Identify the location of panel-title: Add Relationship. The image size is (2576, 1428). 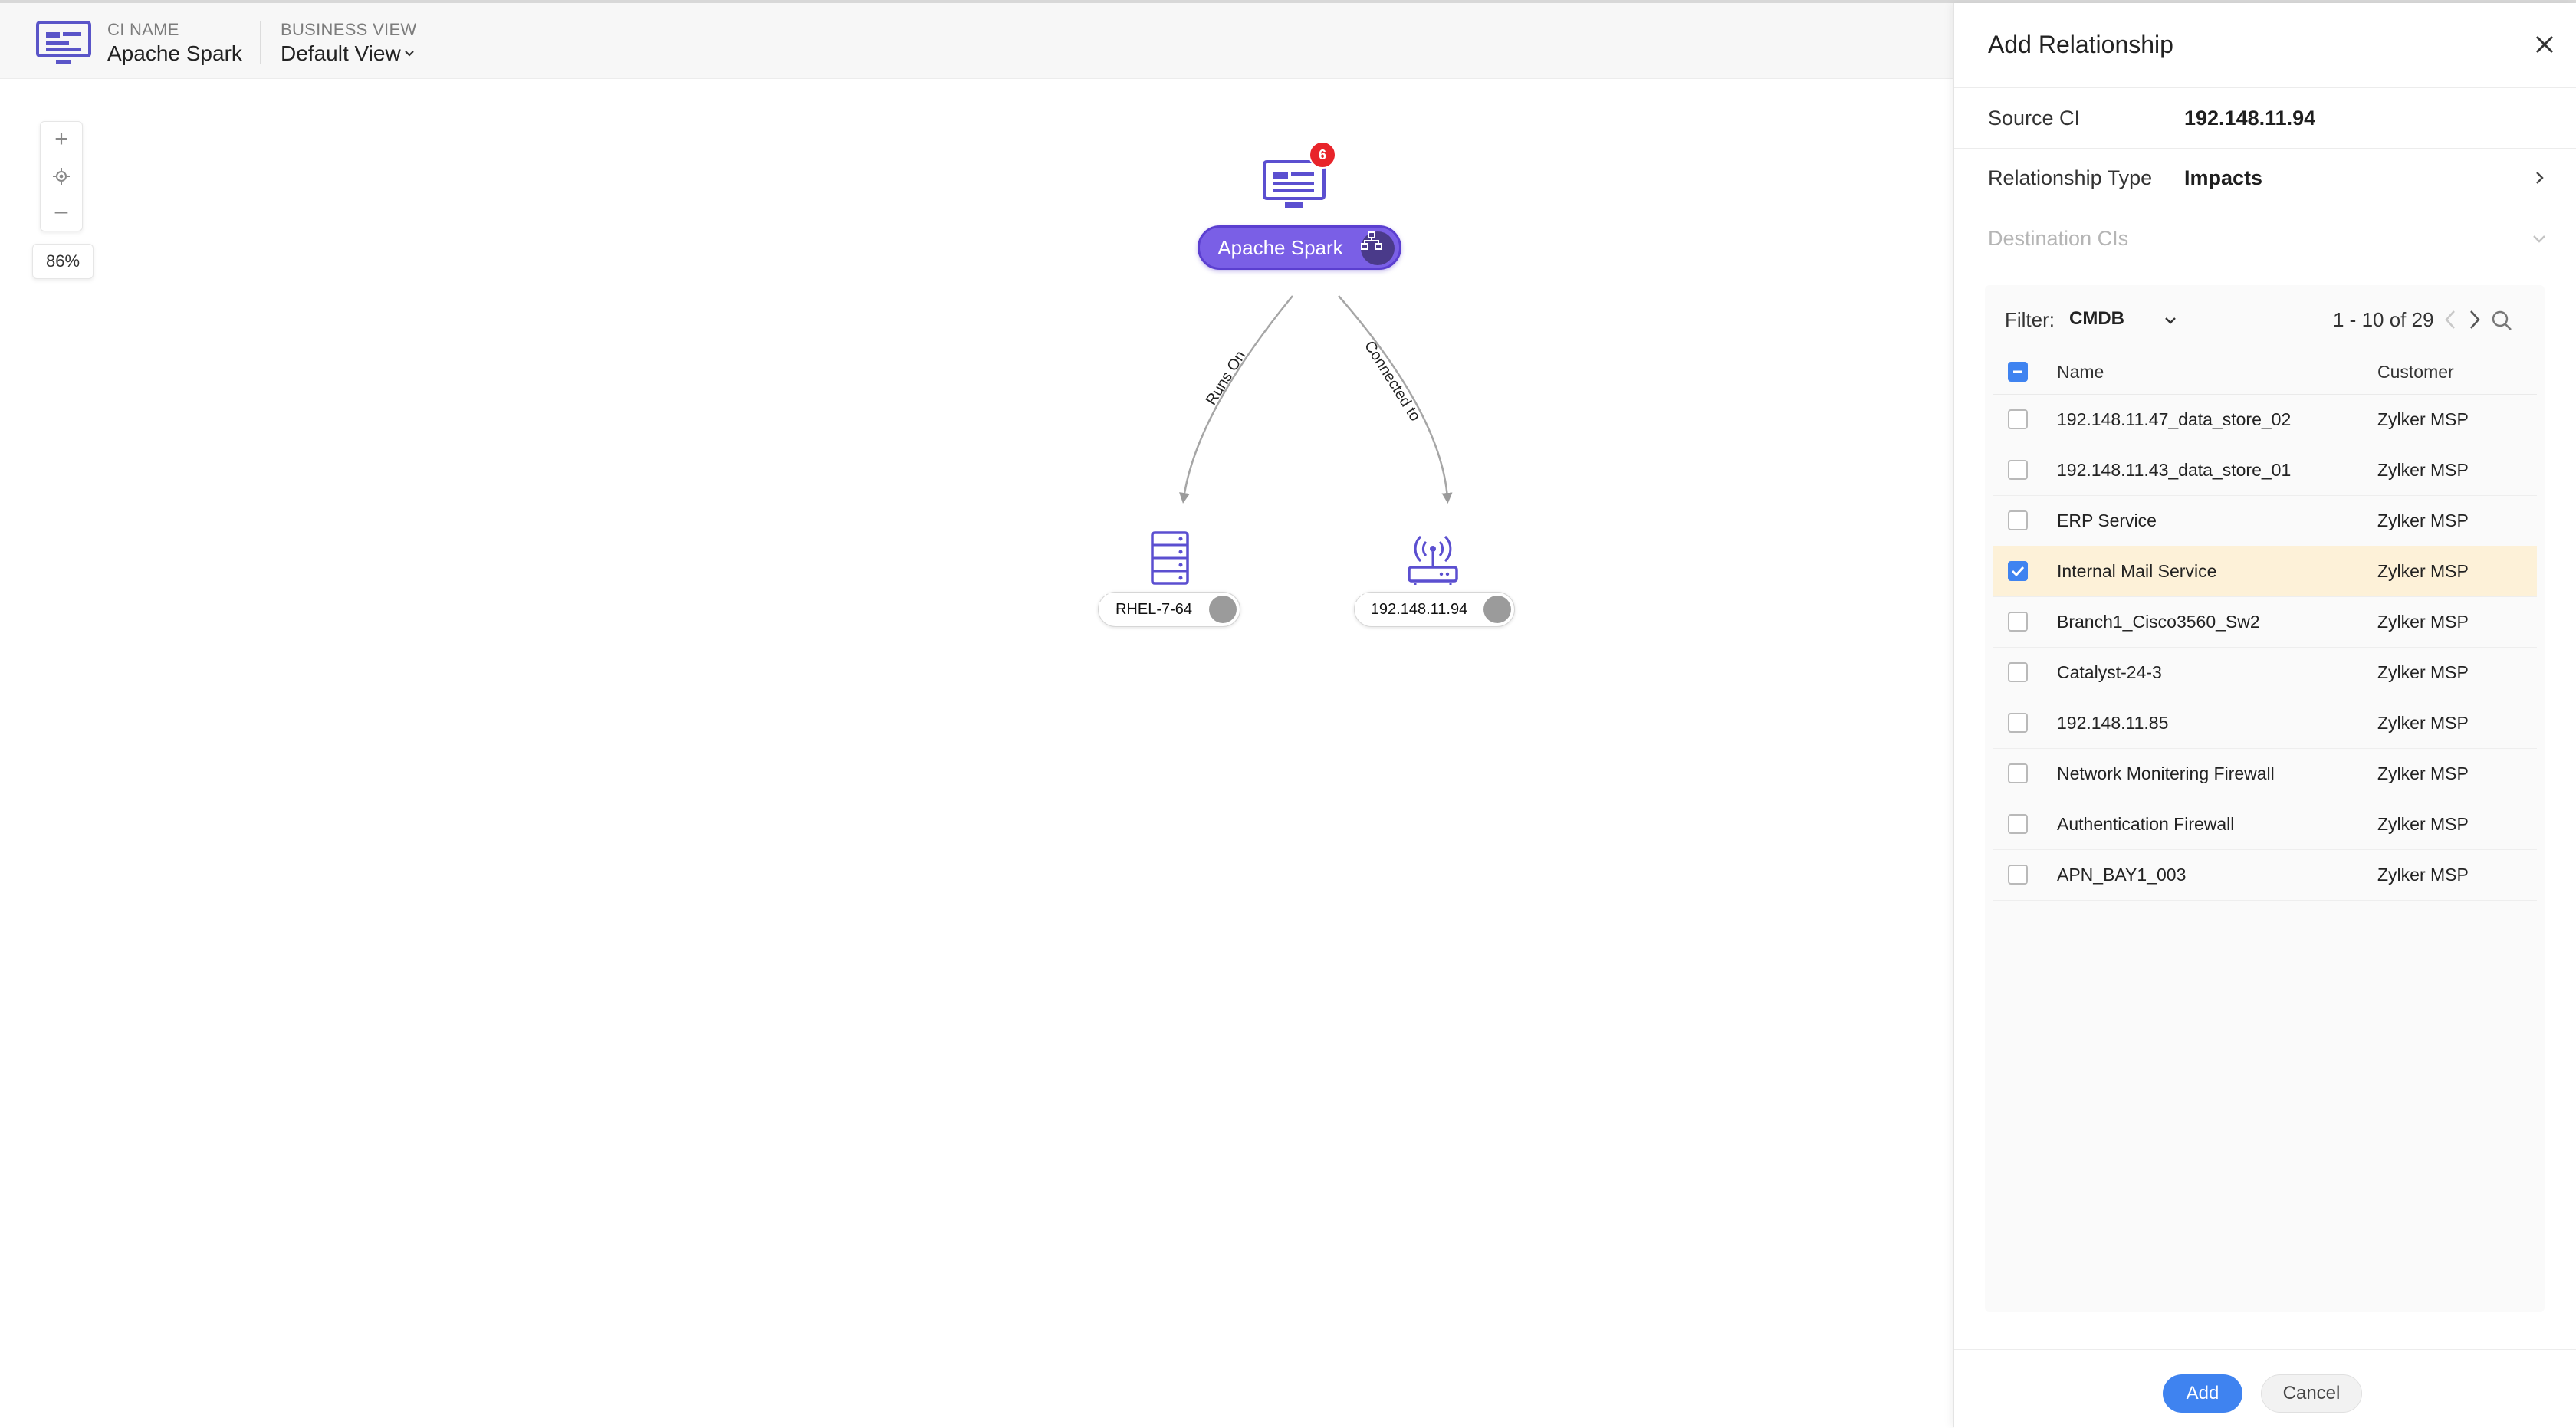
(2081, 44).